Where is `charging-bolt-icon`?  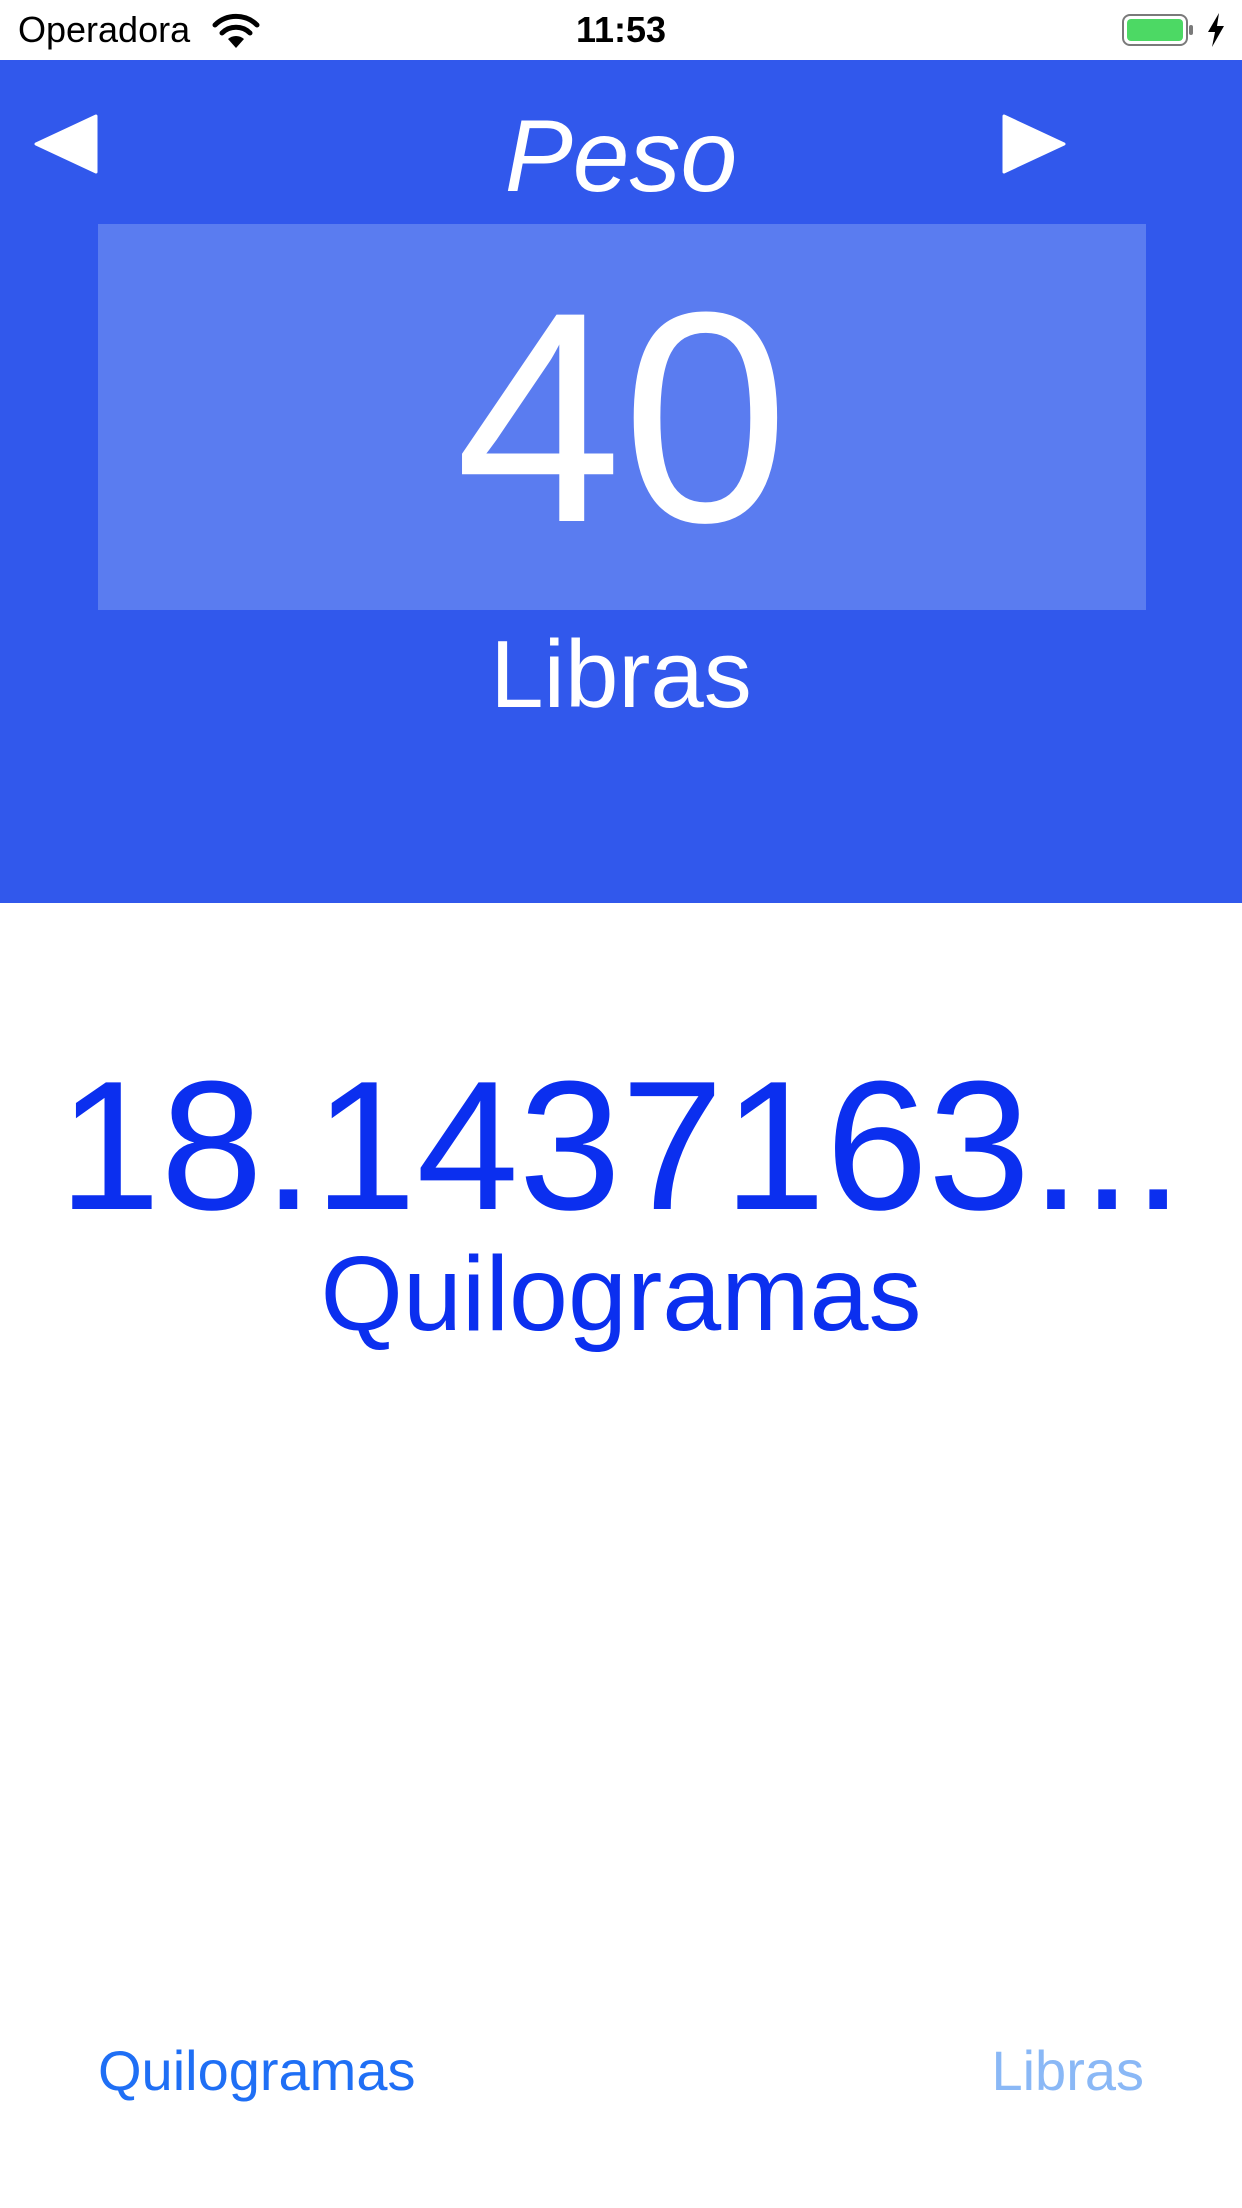
charging-bolt-icon is located at coordinates (1216, 30).